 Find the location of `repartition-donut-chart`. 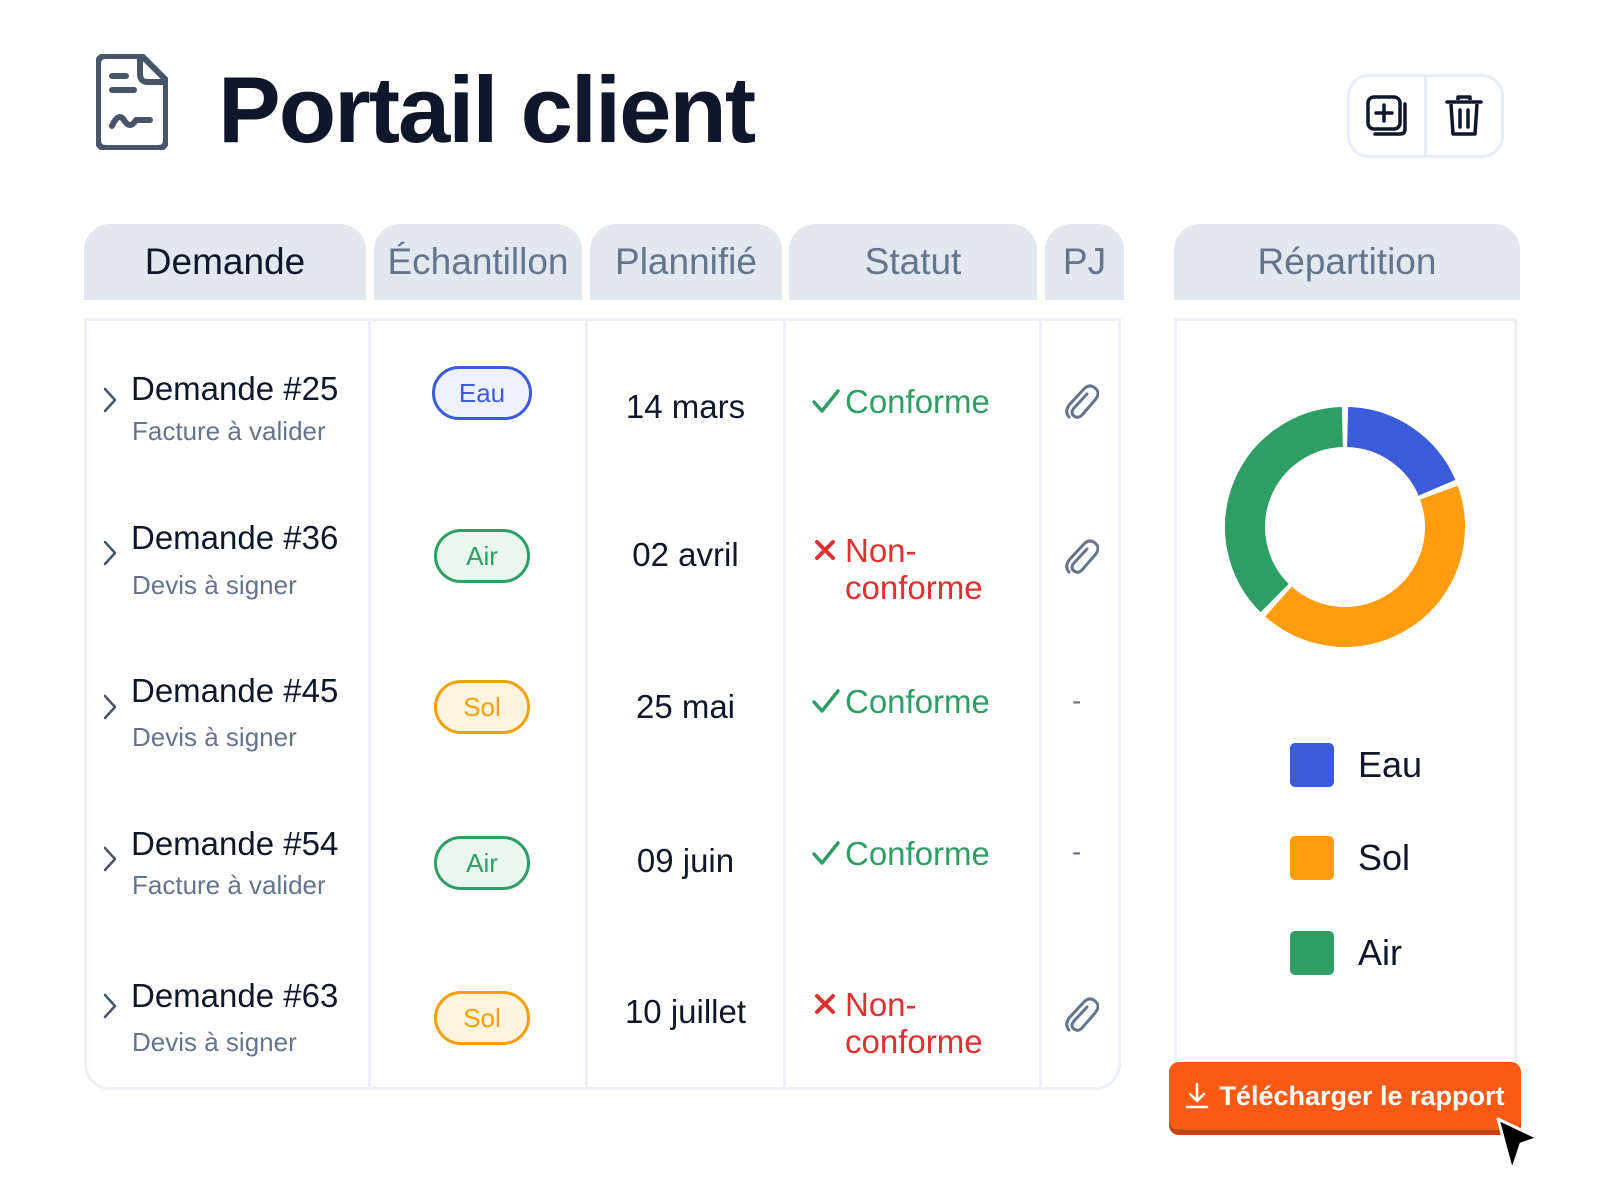

repartition-donut-chart is located at coordinates (1345, 527).